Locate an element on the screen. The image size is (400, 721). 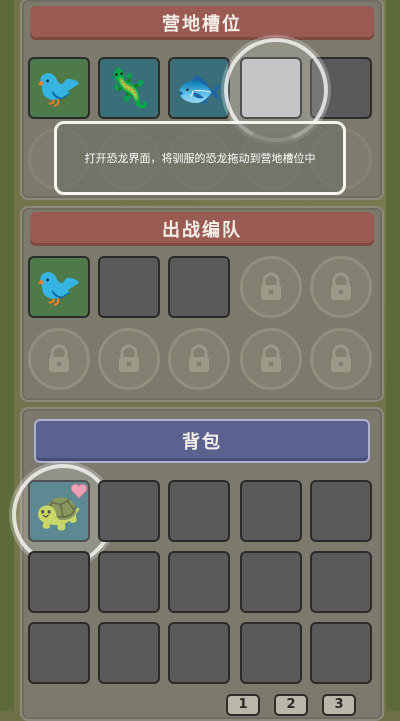
team-slot-10-locked is located at coordinates (341, 359).